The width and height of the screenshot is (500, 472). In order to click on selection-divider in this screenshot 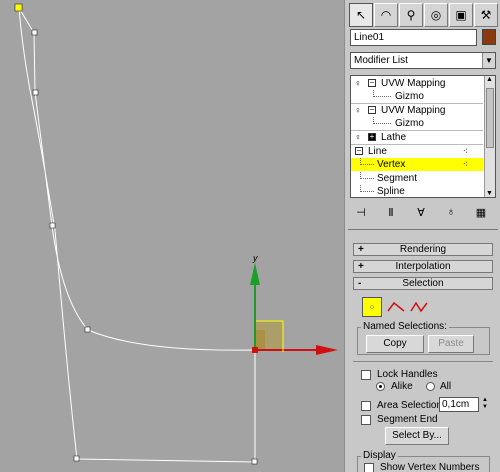, I will do `click(423, 361)`.